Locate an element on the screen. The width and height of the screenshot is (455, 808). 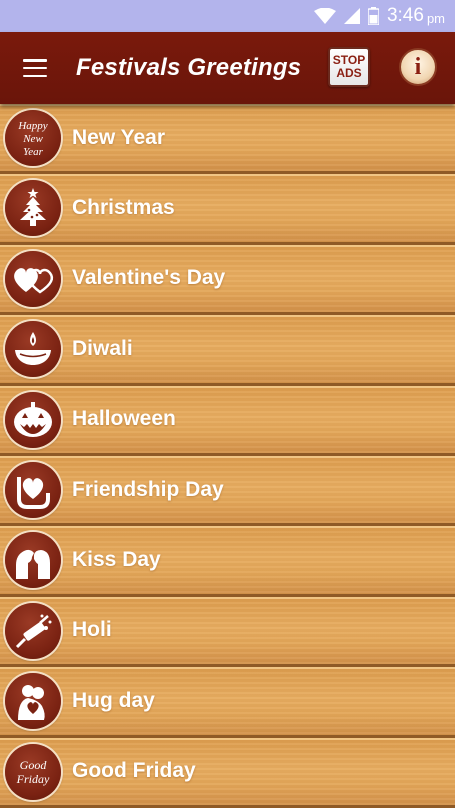
list-item-label: Halloween is located at coordinates (124, 419).